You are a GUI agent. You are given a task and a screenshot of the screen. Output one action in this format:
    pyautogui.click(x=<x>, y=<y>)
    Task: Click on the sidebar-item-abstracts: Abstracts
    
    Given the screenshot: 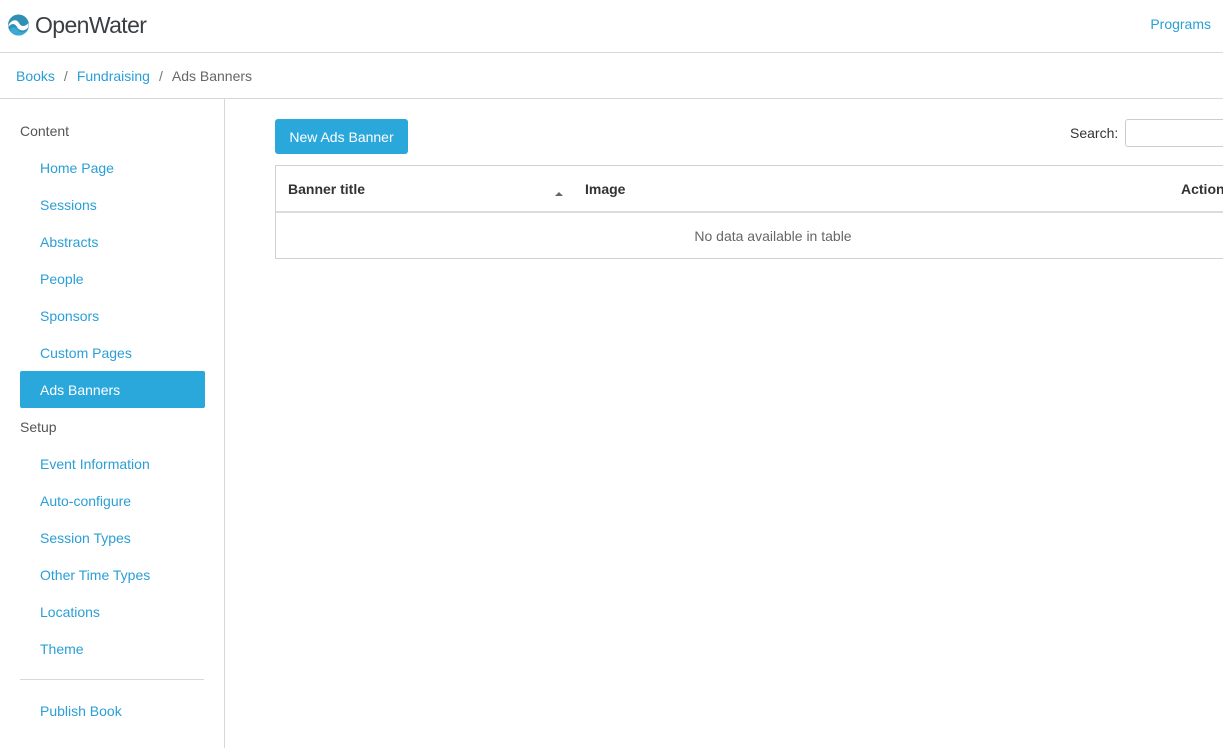 What is the action you would take?
    pyautogui.click(x=112, y=241)
    